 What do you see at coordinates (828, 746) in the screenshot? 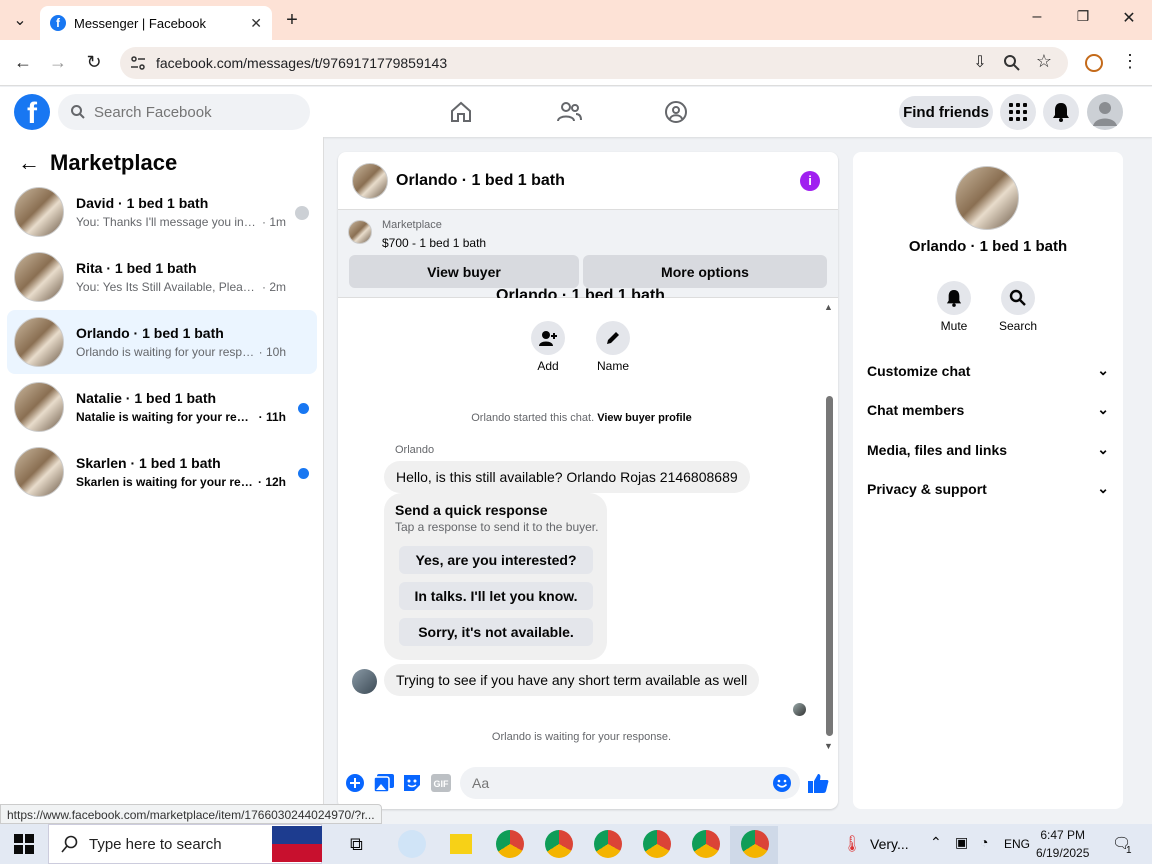
I see `scroll-down-icon: ▼` at bounding box center [828, 746].